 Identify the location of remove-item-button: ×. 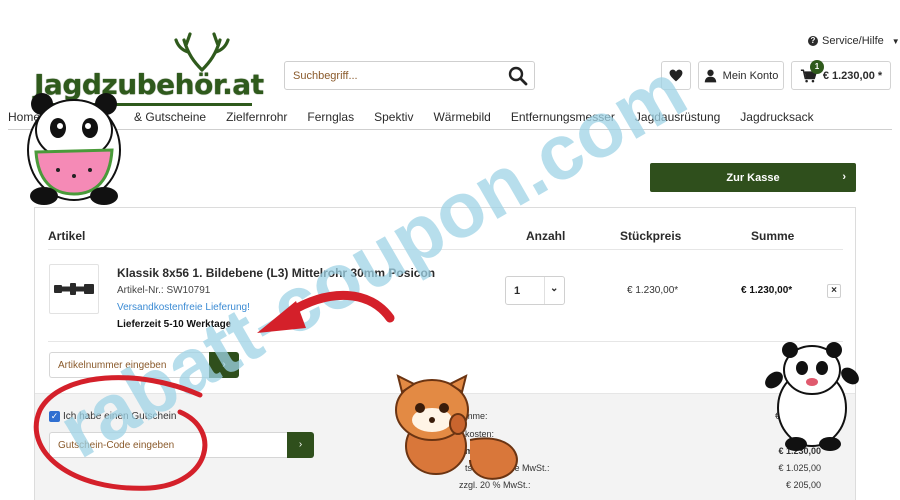
(834, 291).